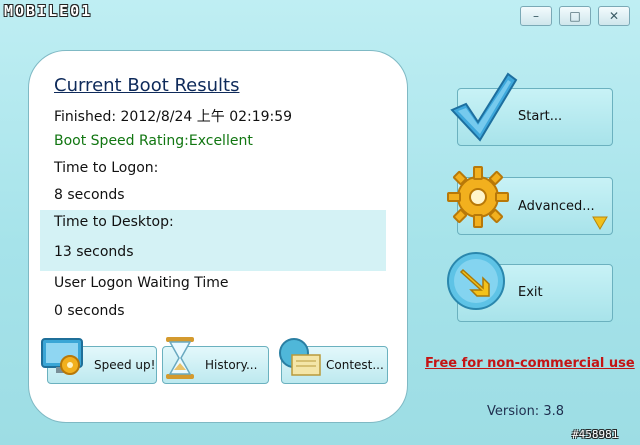 The height and width of the screenshot is (445, 640). I want to click on logon-value: 8 seconds, so click(89, 195).